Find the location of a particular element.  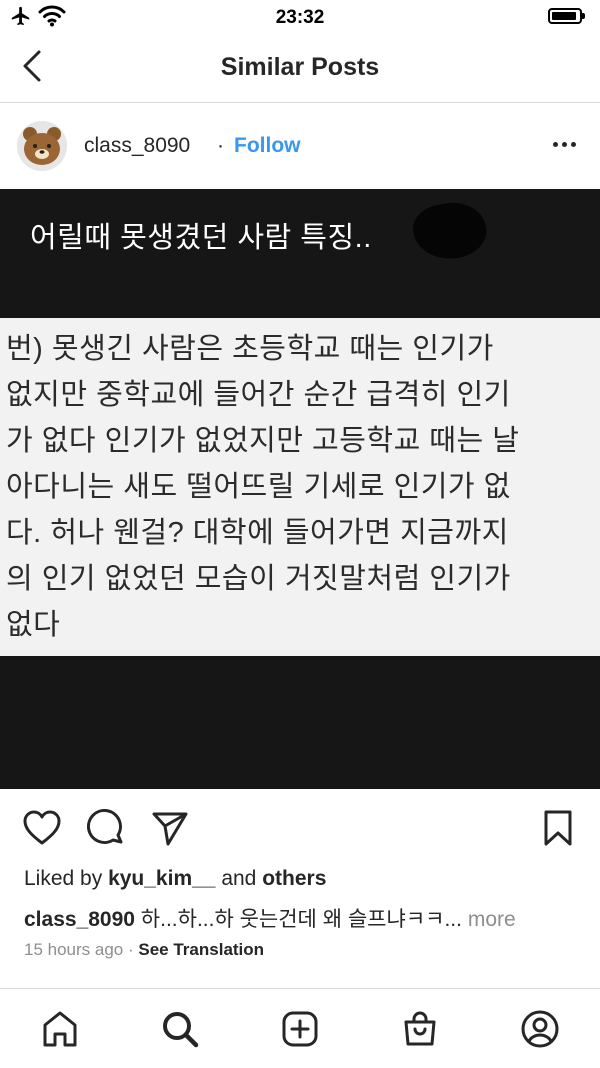

nav-header: Similar Posts is located at coordinates (300, 68).